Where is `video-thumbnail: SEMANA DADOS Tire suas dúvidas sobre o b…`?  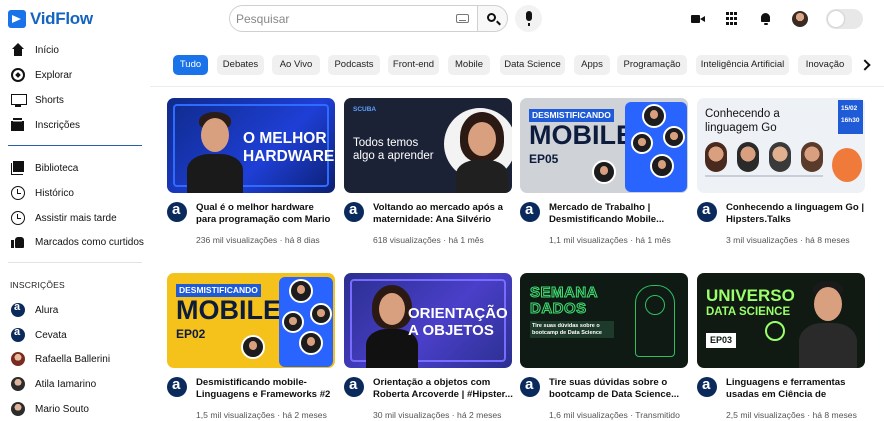
video-thumbnail: SEMANA DADOS Tire suas dúvidas sobre o b… is located at coordinates (604, 320).